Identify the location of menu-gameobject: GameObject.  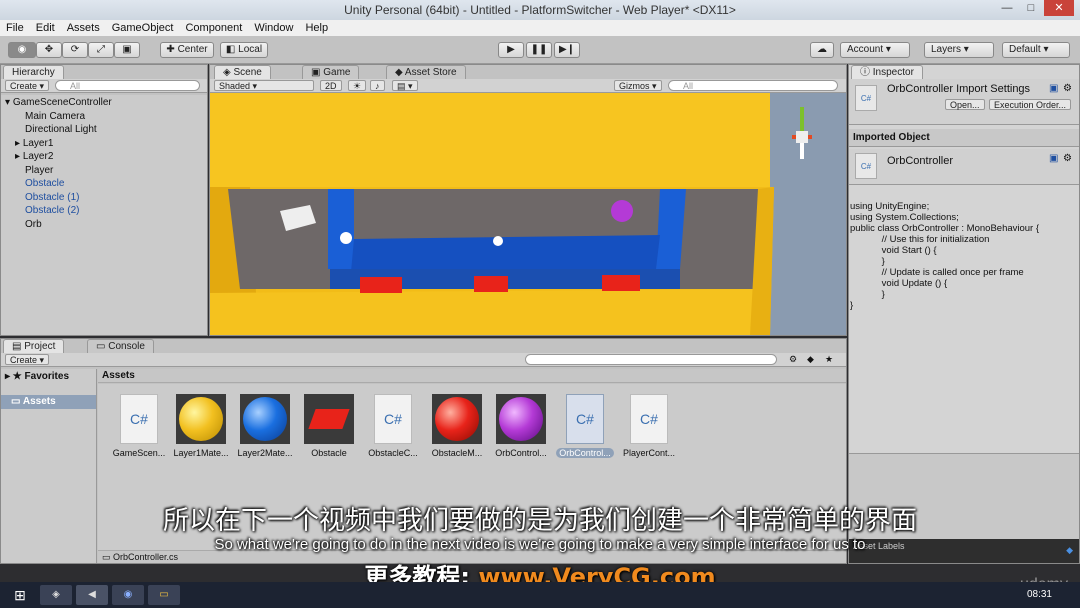
(143, 28).